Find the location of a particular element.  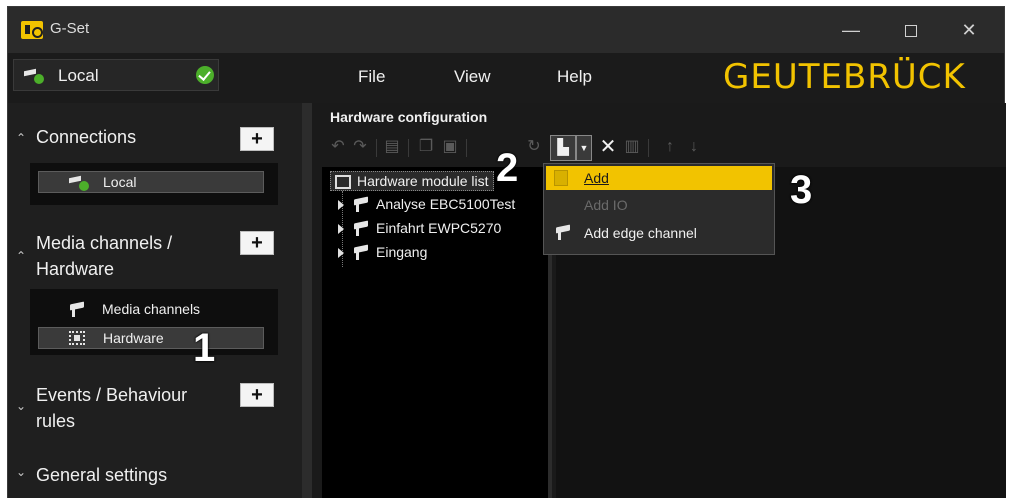

menu-item-label: Add edge channel is located at coordinates (640, 233).